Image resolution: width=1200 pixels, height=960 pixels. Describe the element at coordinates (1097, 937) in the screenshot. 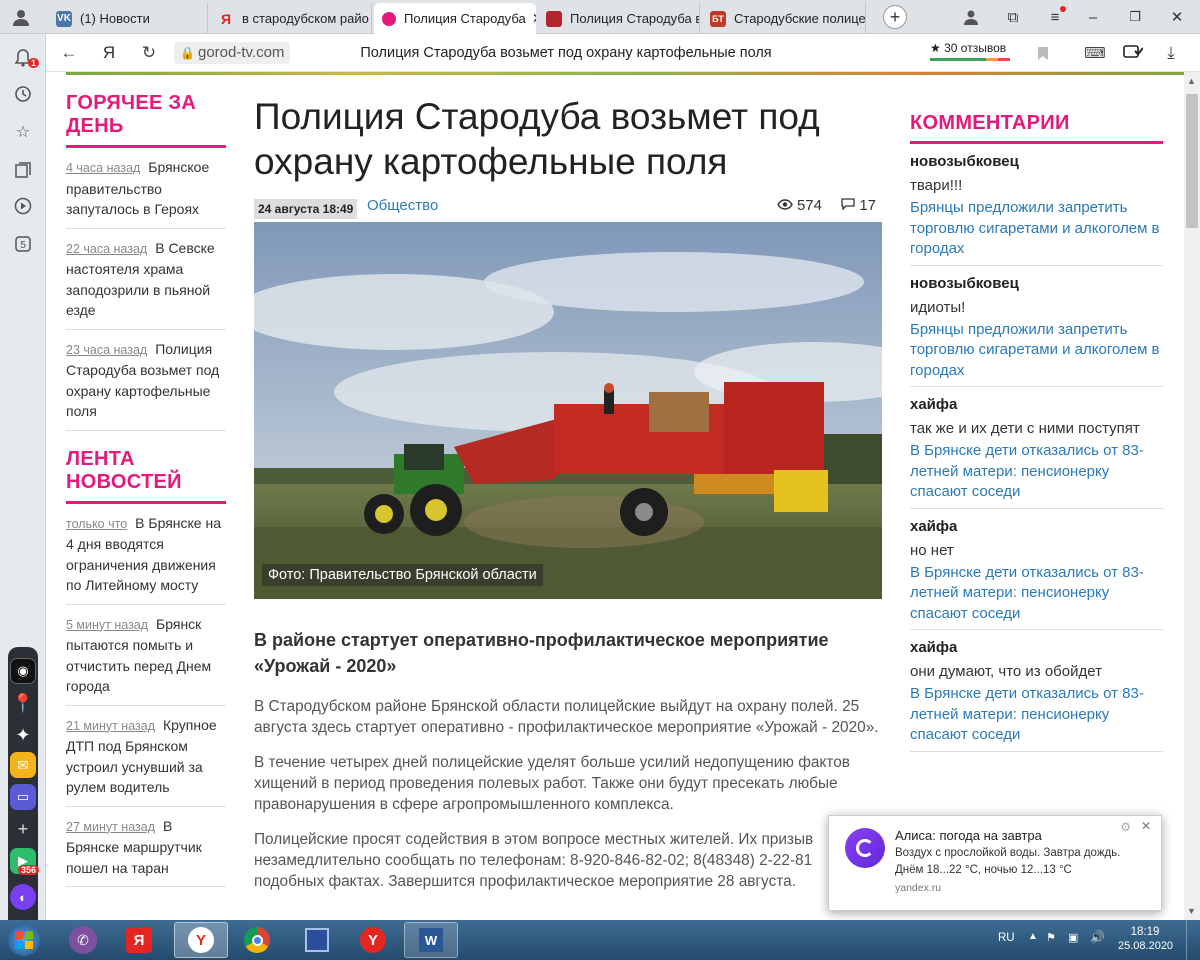

I see `volume-icon: 🔊` at that location.